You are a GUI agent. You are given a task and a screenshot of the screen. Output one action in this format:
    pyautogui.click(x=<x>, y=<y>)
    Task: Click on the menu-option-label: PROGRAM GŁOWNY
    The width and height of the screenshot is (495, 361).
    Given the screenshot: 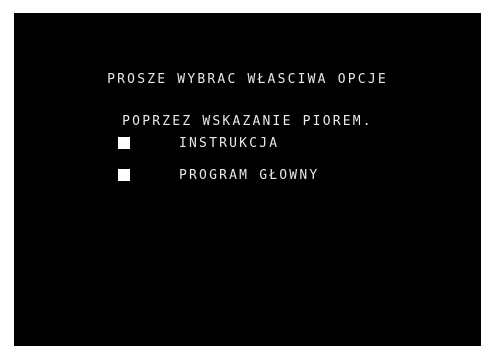 What is the action you would take?
    pyautogui.click(x=249, y=175)
    